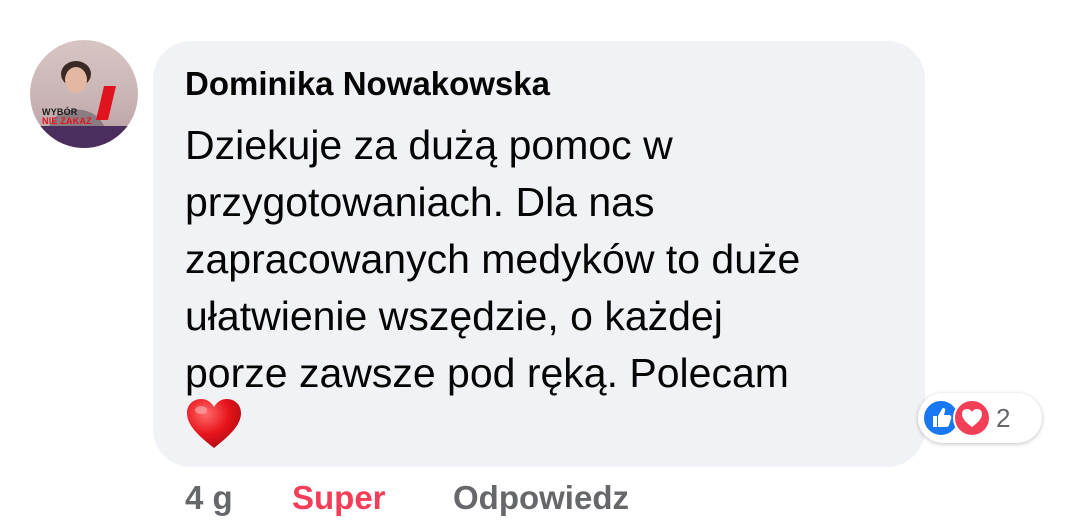  What do you see at coordinates (972, 418) in the screenshot?
I see `love-reaction-icon` at bounding box center [972, 418].